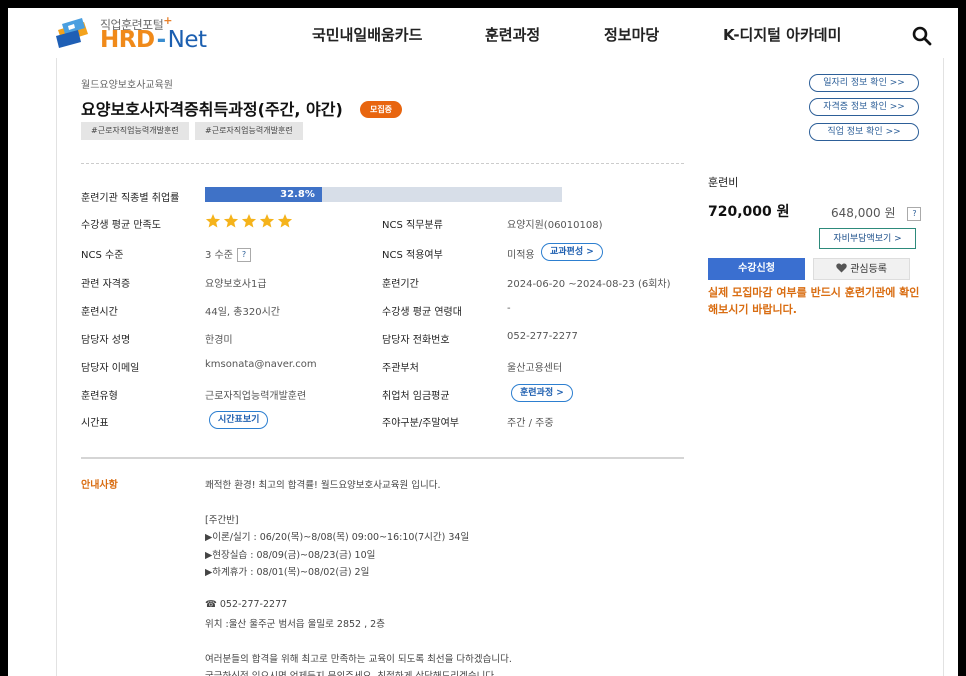 The width and height of the screenshot is (966, 676). What do you see at coordinates (351, 672) in the screenshot?
I see `notice-line: 궁금하신점 있으시면 언제든지 문의주세요. 친절하게 상담해드리겠습니다.` at bounding box center [351, 672].